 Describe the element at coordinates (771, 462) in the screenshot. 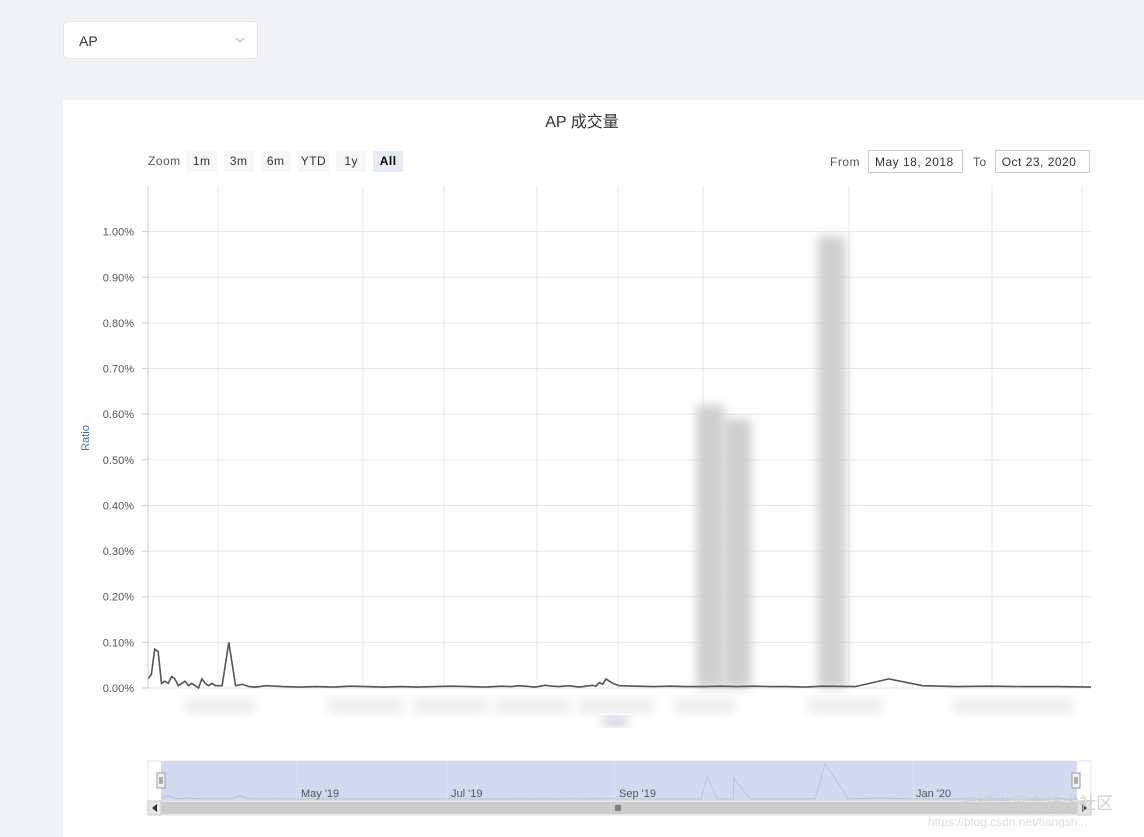

I see `blurred-bars` at that location.